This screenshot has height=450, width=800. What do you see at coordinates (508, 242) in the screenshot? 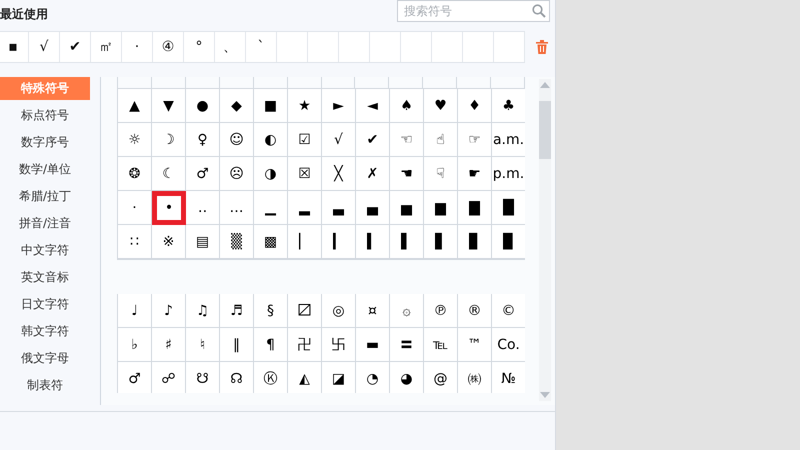
I see `symbol-cell: ▉` at bounding box center [508, 242].